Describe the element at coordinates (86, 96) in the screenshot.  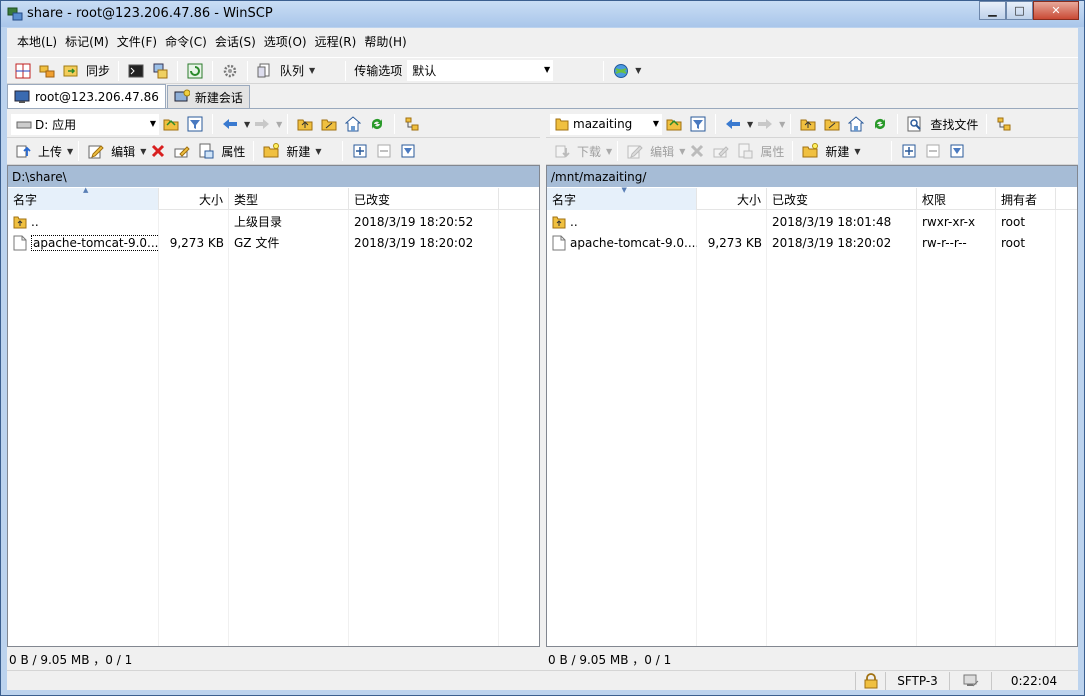
I see `tab-session-root: root@123.206.47.86` at that location.